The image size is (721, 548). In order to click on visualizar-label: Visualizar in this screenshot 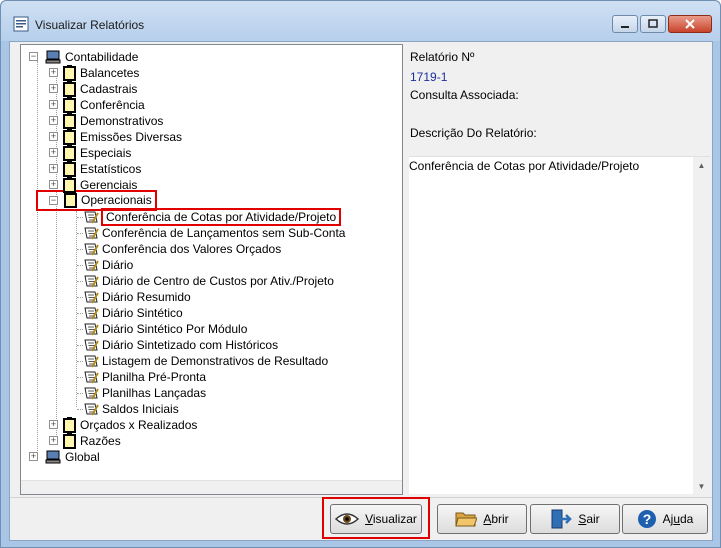, I will do `click(391, 519)`.